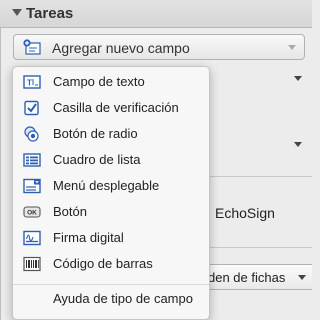 The width and height of the screenshot is (320, 320). What do you see at coordinates (103, 263) in the screenshot?
I see `menu-item-label: Código de barras` at bounding box center [103, 263].